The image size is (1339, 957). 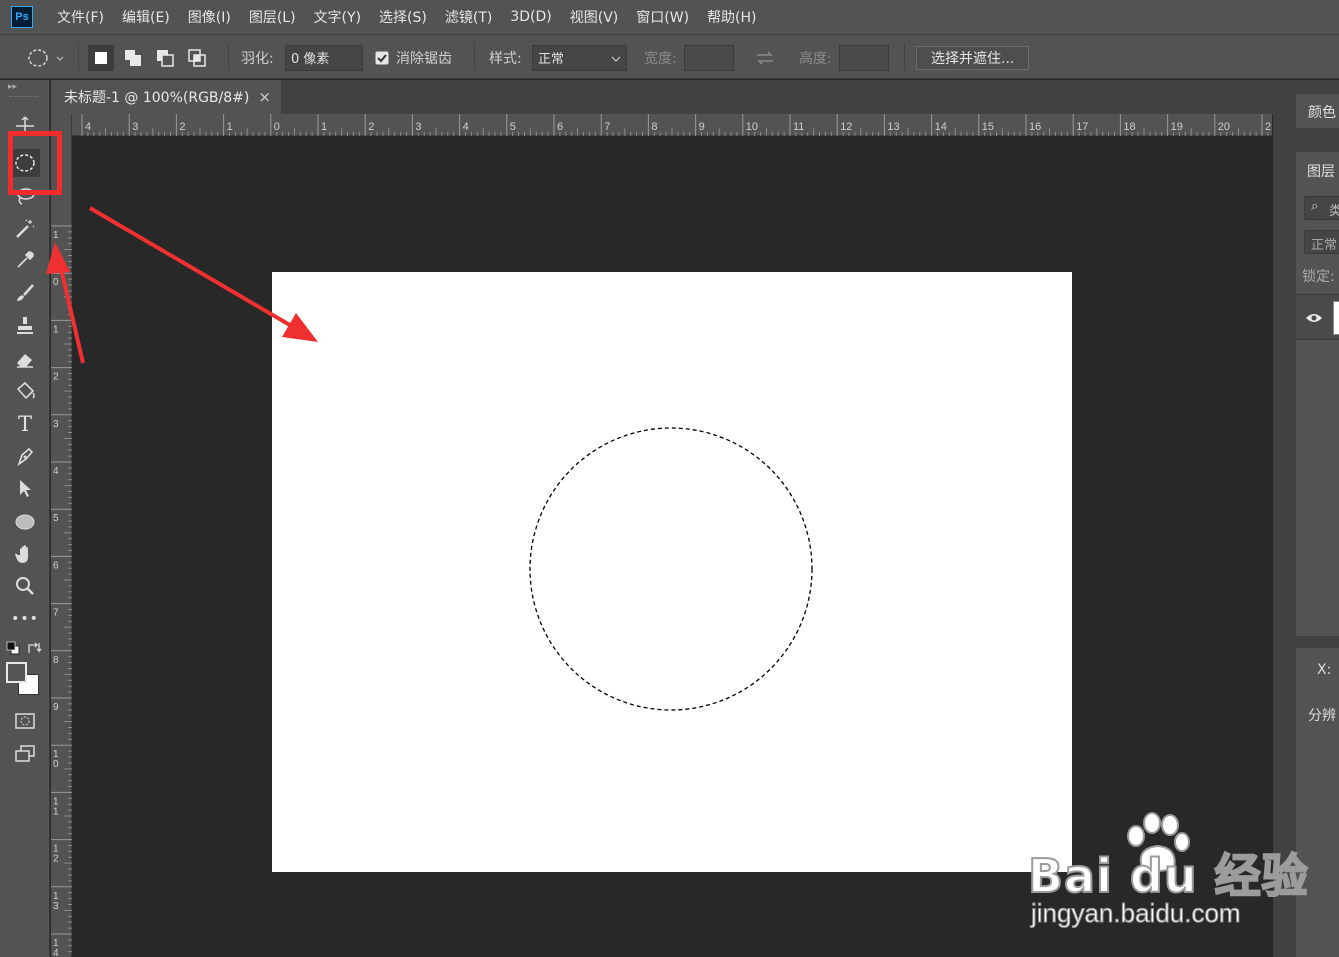 What do you see at coordinates (1336, 318) in the screenshot?
I see `layer-thumbnail` at bounding box center [1336, 318].